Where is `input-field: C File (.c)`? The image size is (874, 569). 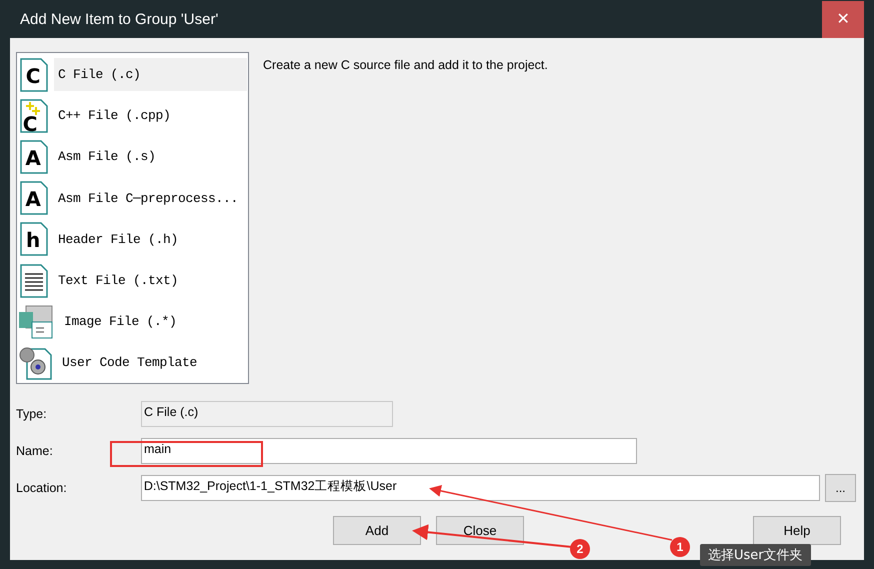
input-field: C File (.c) is located at coordinates (267, 414).